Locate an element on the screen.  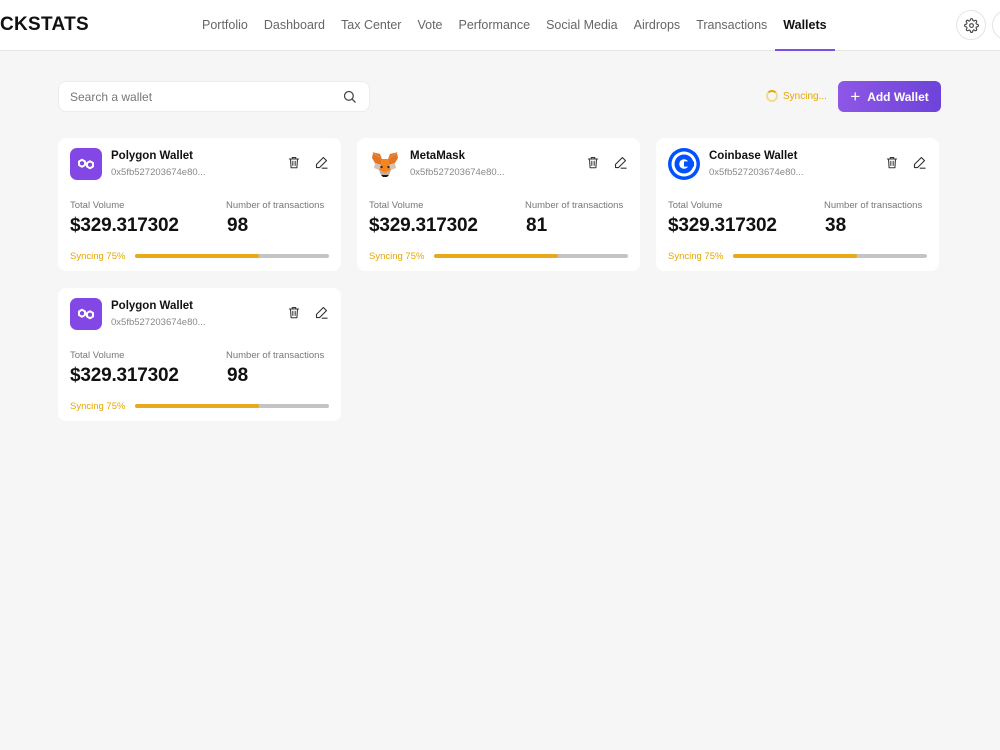
wallet-name: Coinbase Wallet is located at coordinates (753, 156).